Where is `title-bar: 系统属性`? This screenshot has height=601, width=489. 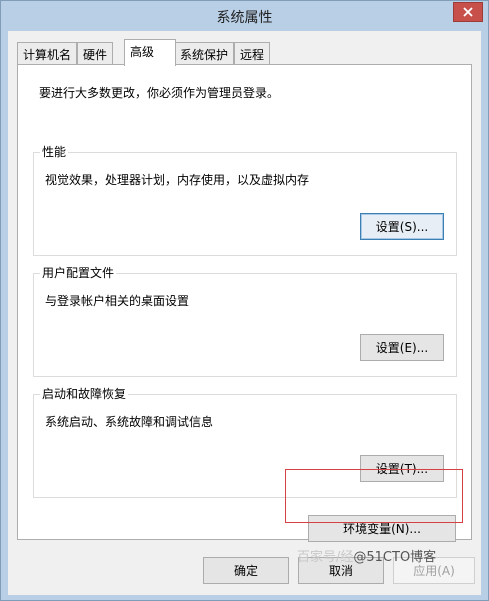 title-bar: 系统属性 is located at coordinates (244, 16).